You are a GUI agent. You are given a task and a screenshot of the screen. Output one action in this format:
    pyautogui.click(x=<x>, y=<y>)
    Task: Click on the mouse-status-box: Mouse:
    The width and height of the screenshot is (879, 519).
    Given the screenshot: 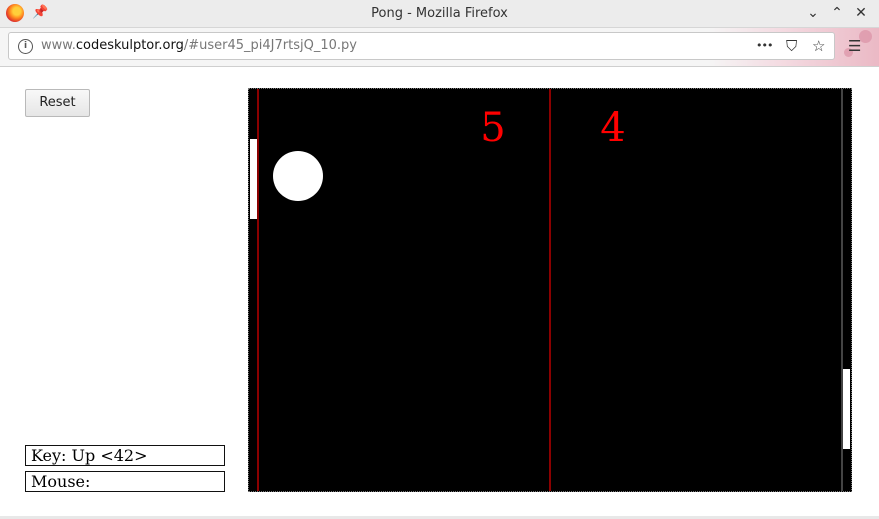 What is the action you would take?
    pyautogui.click(x=125, y=481)
    